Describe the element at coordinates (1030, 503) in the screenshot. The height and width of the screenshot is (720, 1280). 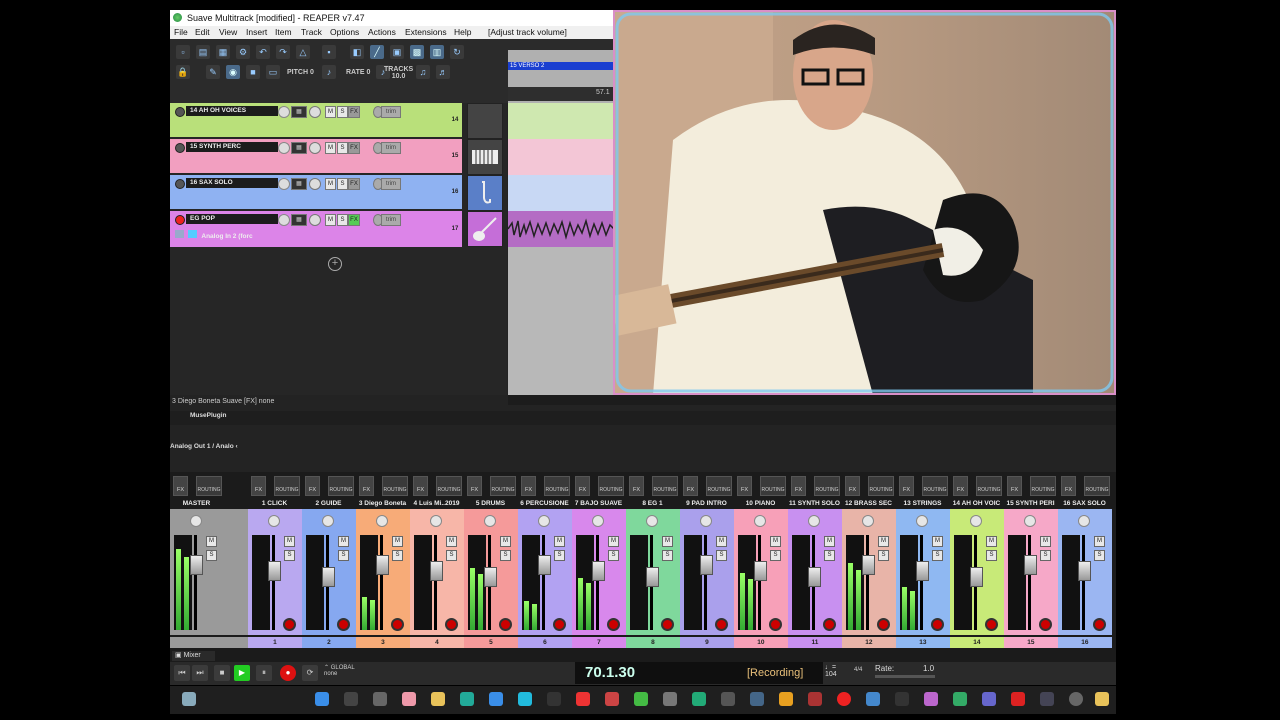
I see `strip-name: 15 SYNTH PERI` at that location.